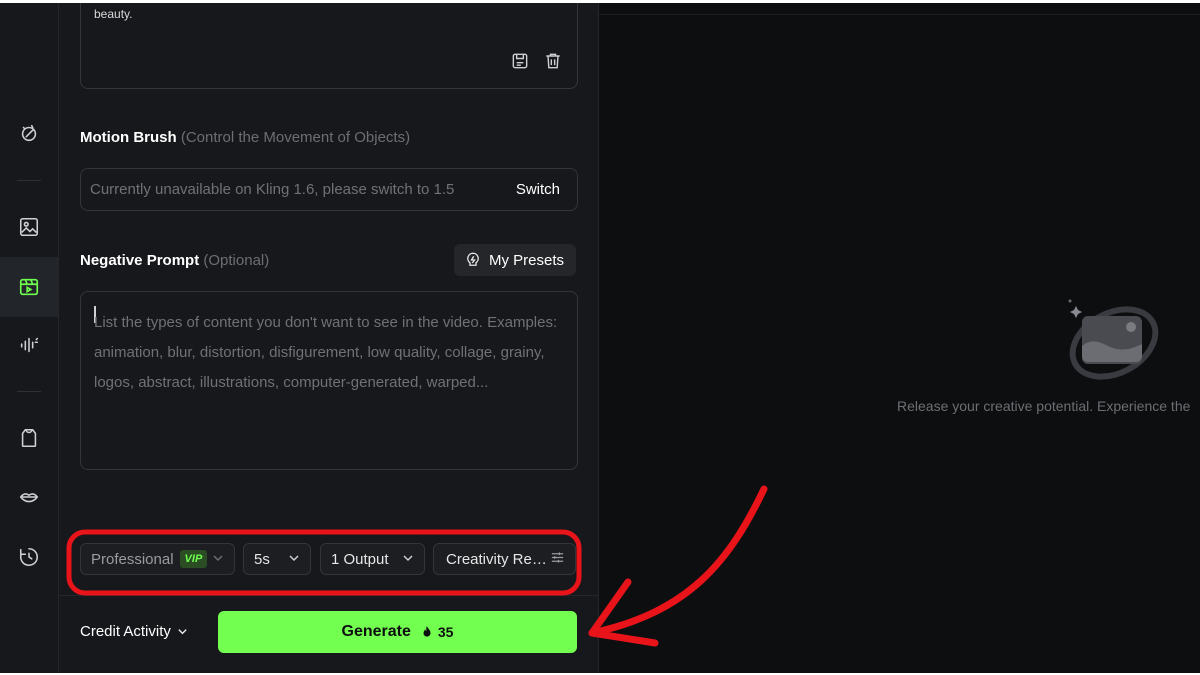 The width and height of the screenshot is (1200, 675). Describe the element at coordinates (29, 438) in the screenshot. I see `outfit-icon` at that location.